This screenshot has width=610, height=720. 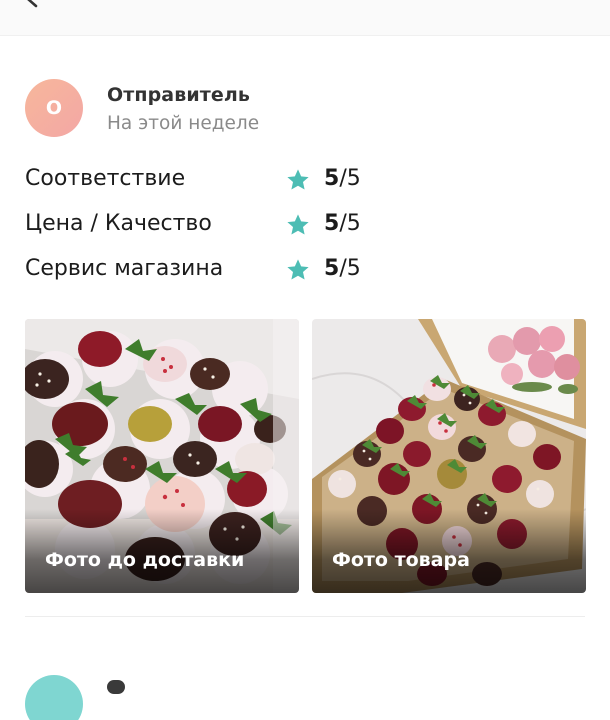 I want to click on photo-label: Фото до доставки, so click(x=145, y=560).